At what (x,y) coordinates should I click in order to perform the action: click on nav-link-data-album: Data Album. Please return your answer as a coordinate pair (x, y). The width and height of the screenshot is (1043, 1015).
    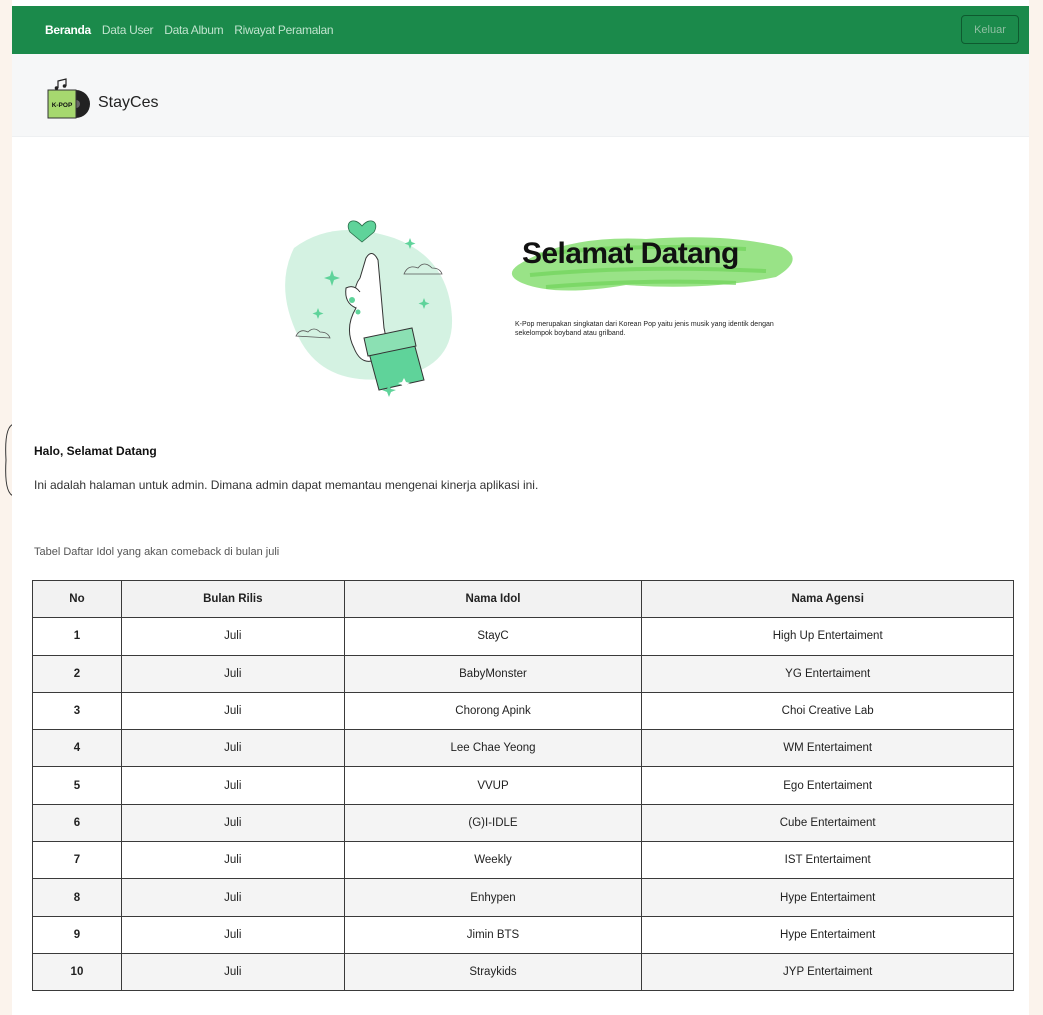
    Looking at the image, I should click on (193, 30).